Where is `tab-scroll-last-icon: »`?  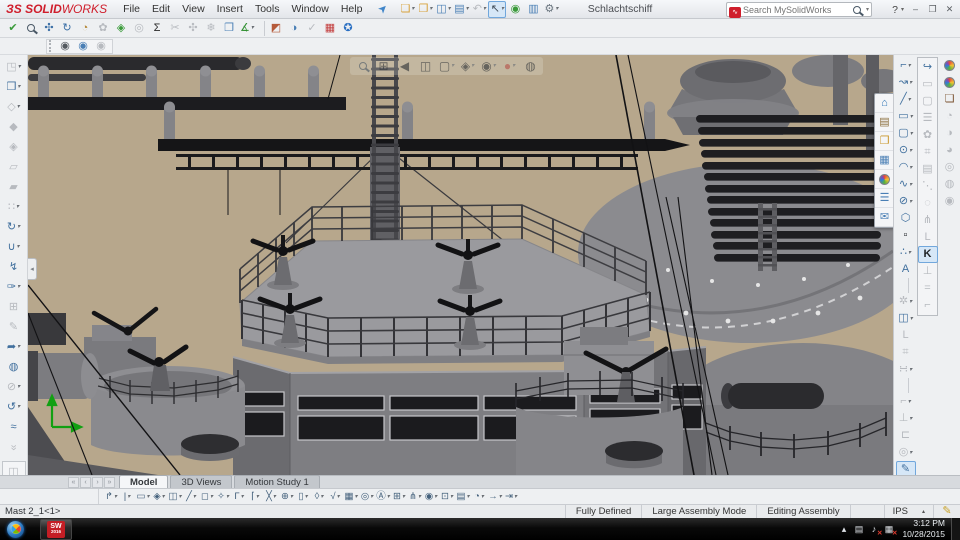 tab-scroll-last-icon: » is located at coordinates (109, 482).